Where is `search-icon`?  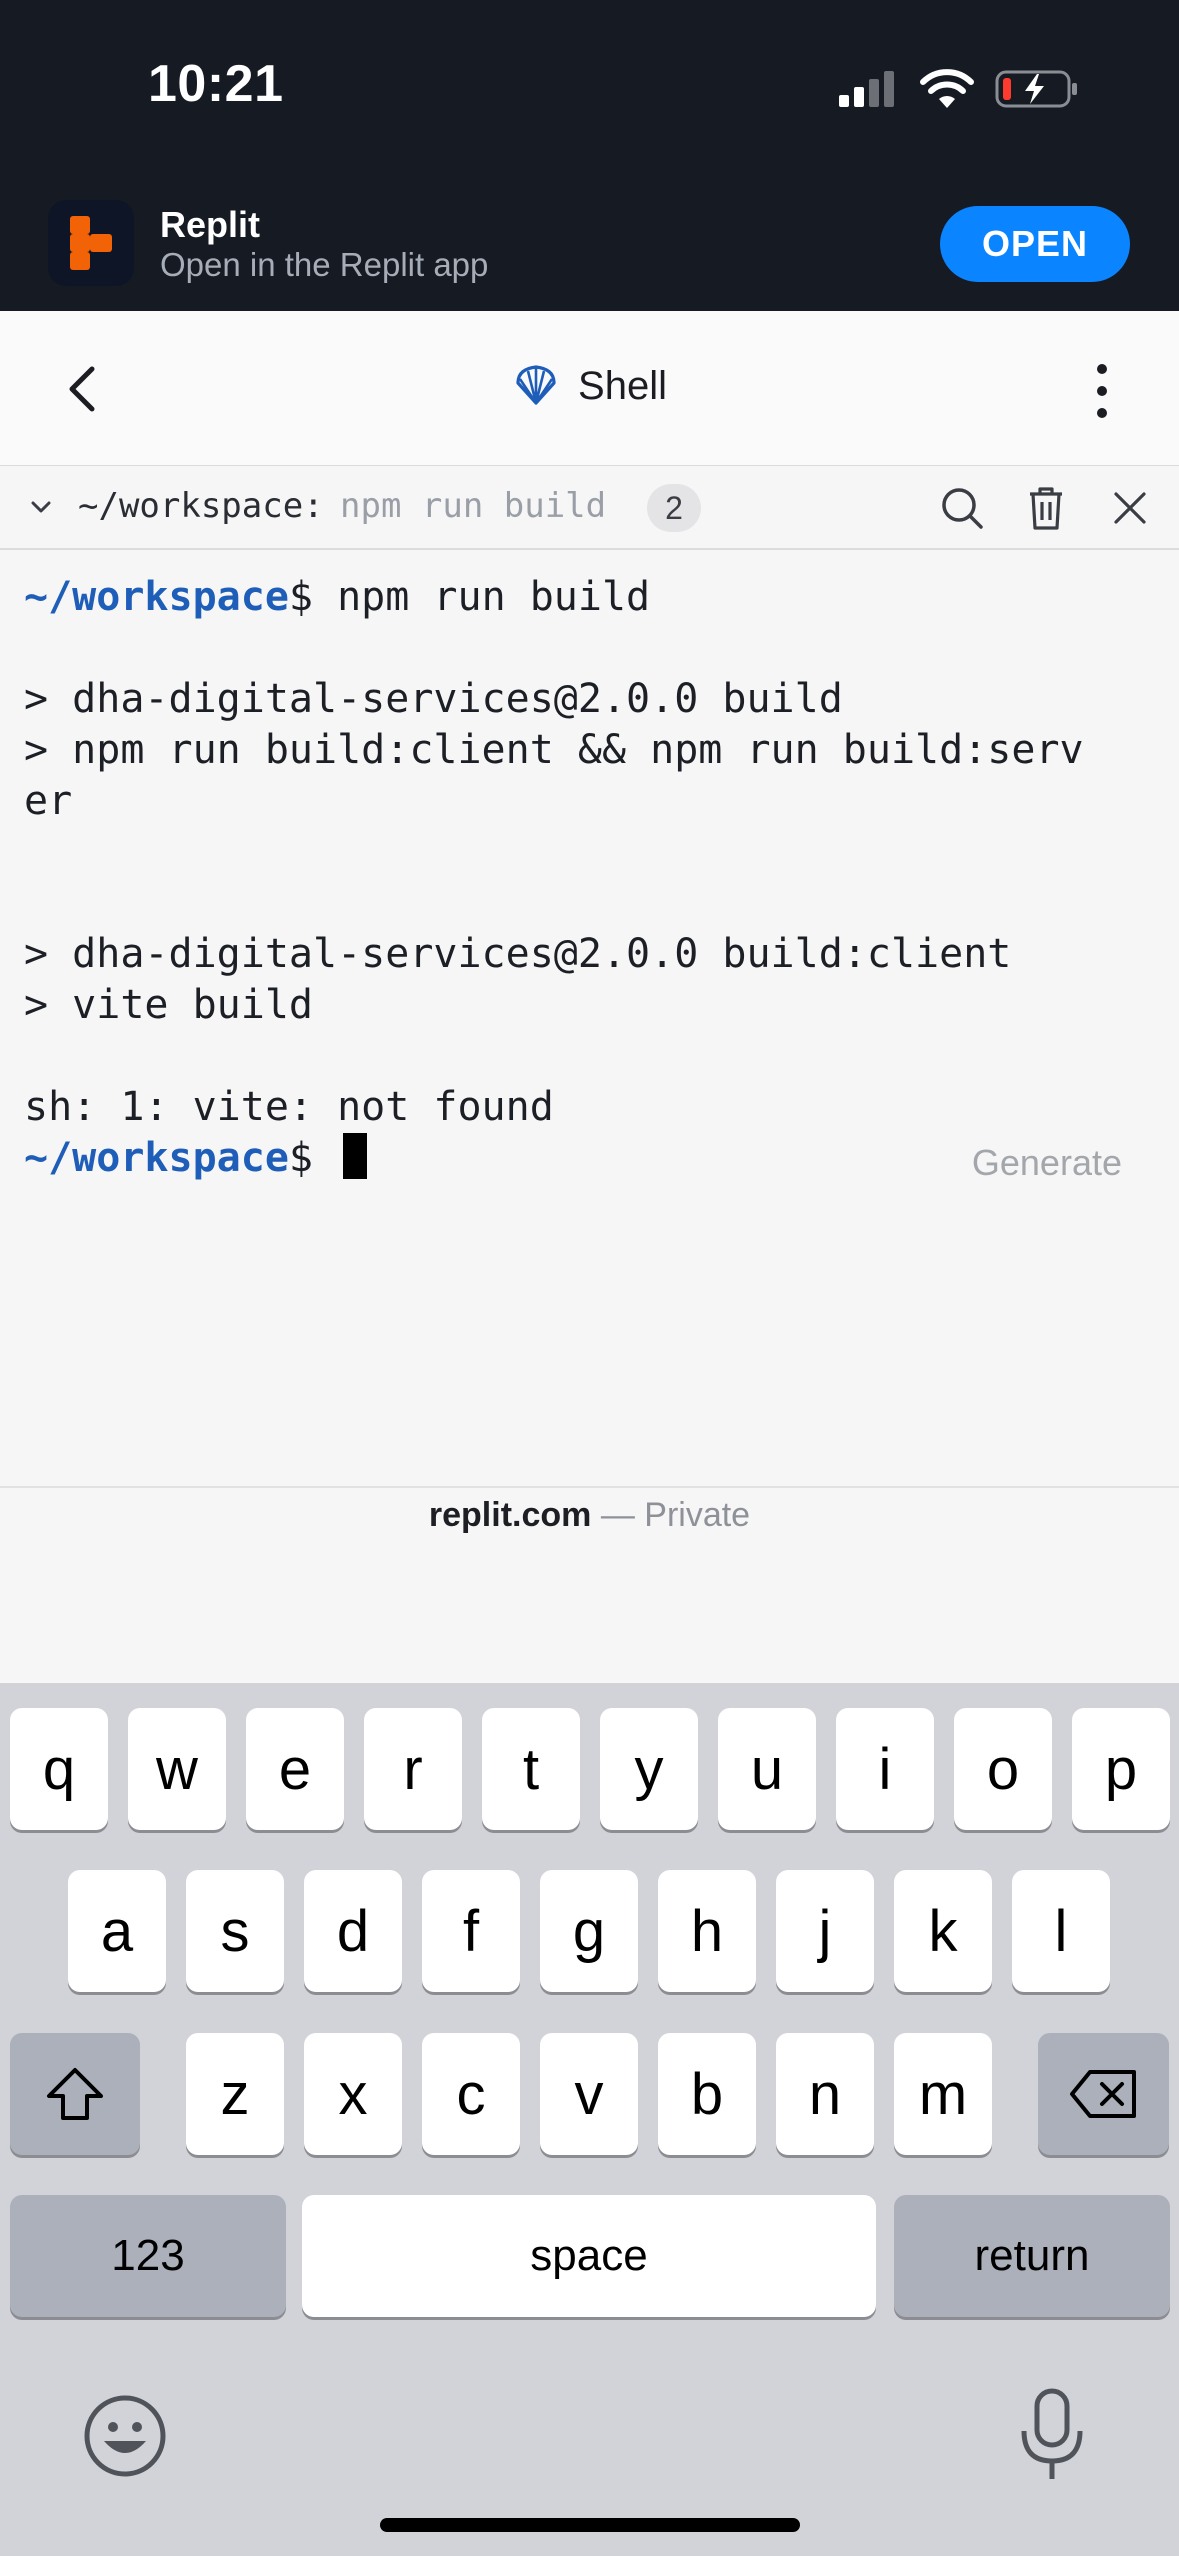 search-icon is located at coordinates (962, 508).